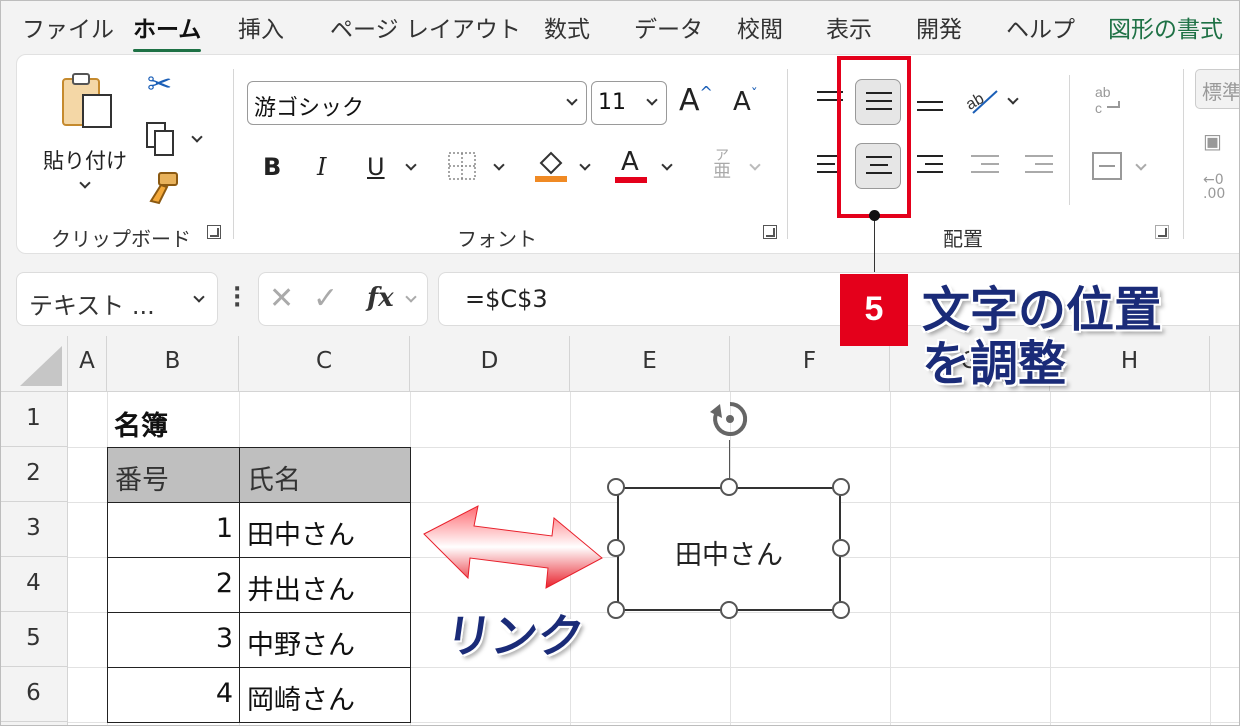 Image resolution: width=1240 pixels, height=726 pixels. I want to click on font-color-bar, so click(631, 180).